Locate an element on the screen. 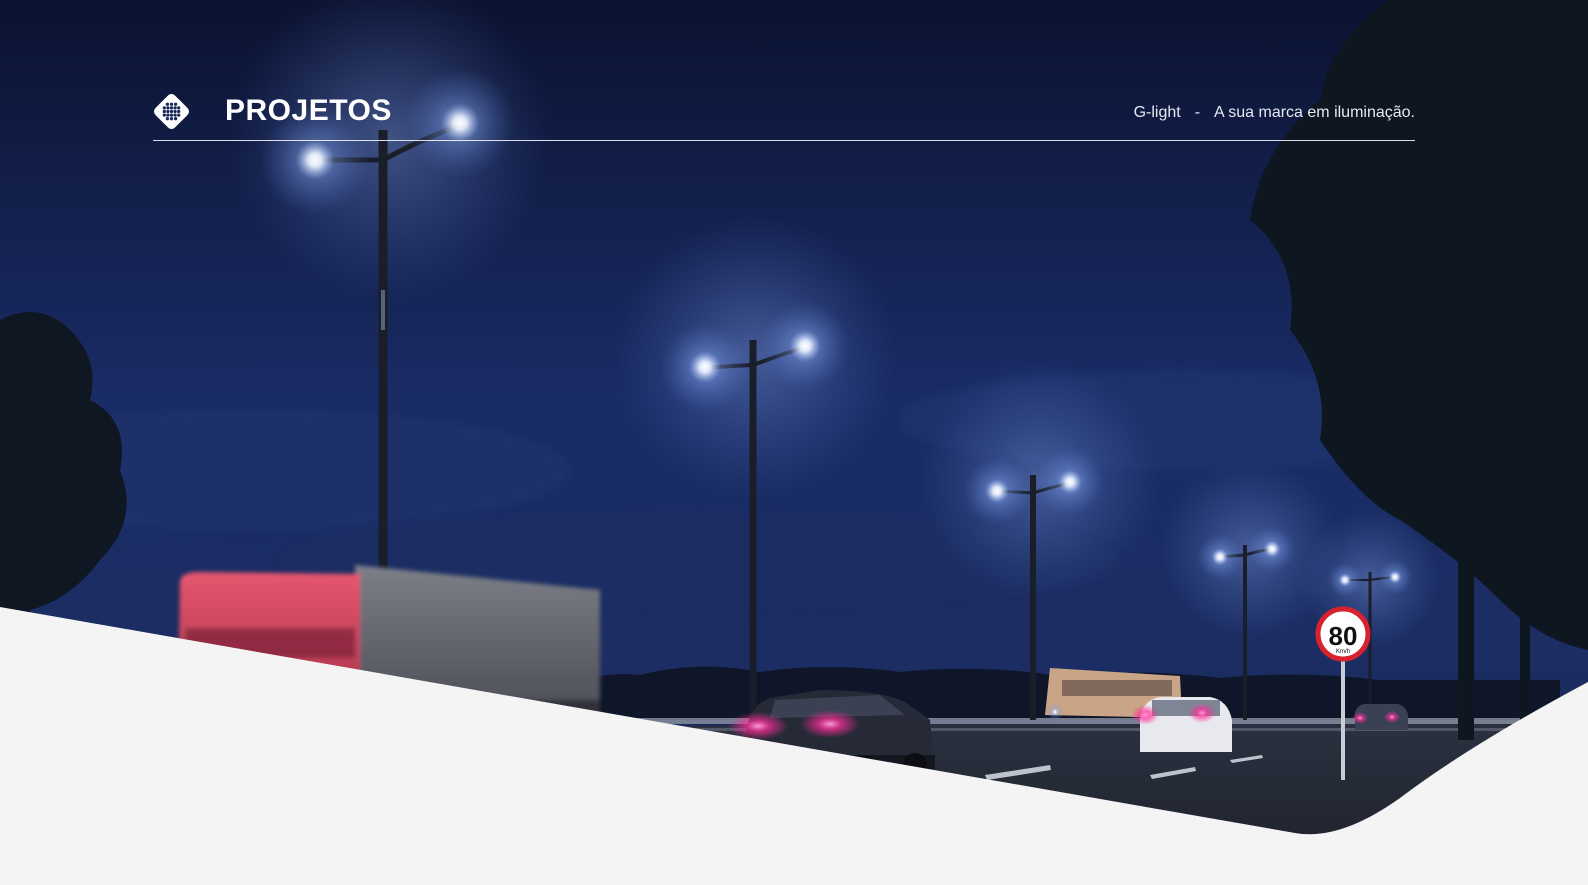  brand-name: G-light is located at coordinates (1157, 112).